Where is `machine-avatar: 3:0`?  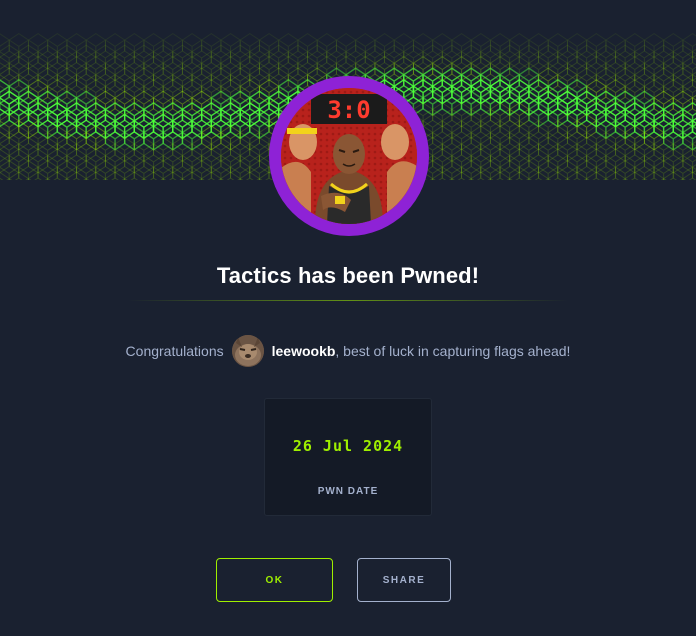 machine-avatar: 3:0 is located at coordinates (349, 156).